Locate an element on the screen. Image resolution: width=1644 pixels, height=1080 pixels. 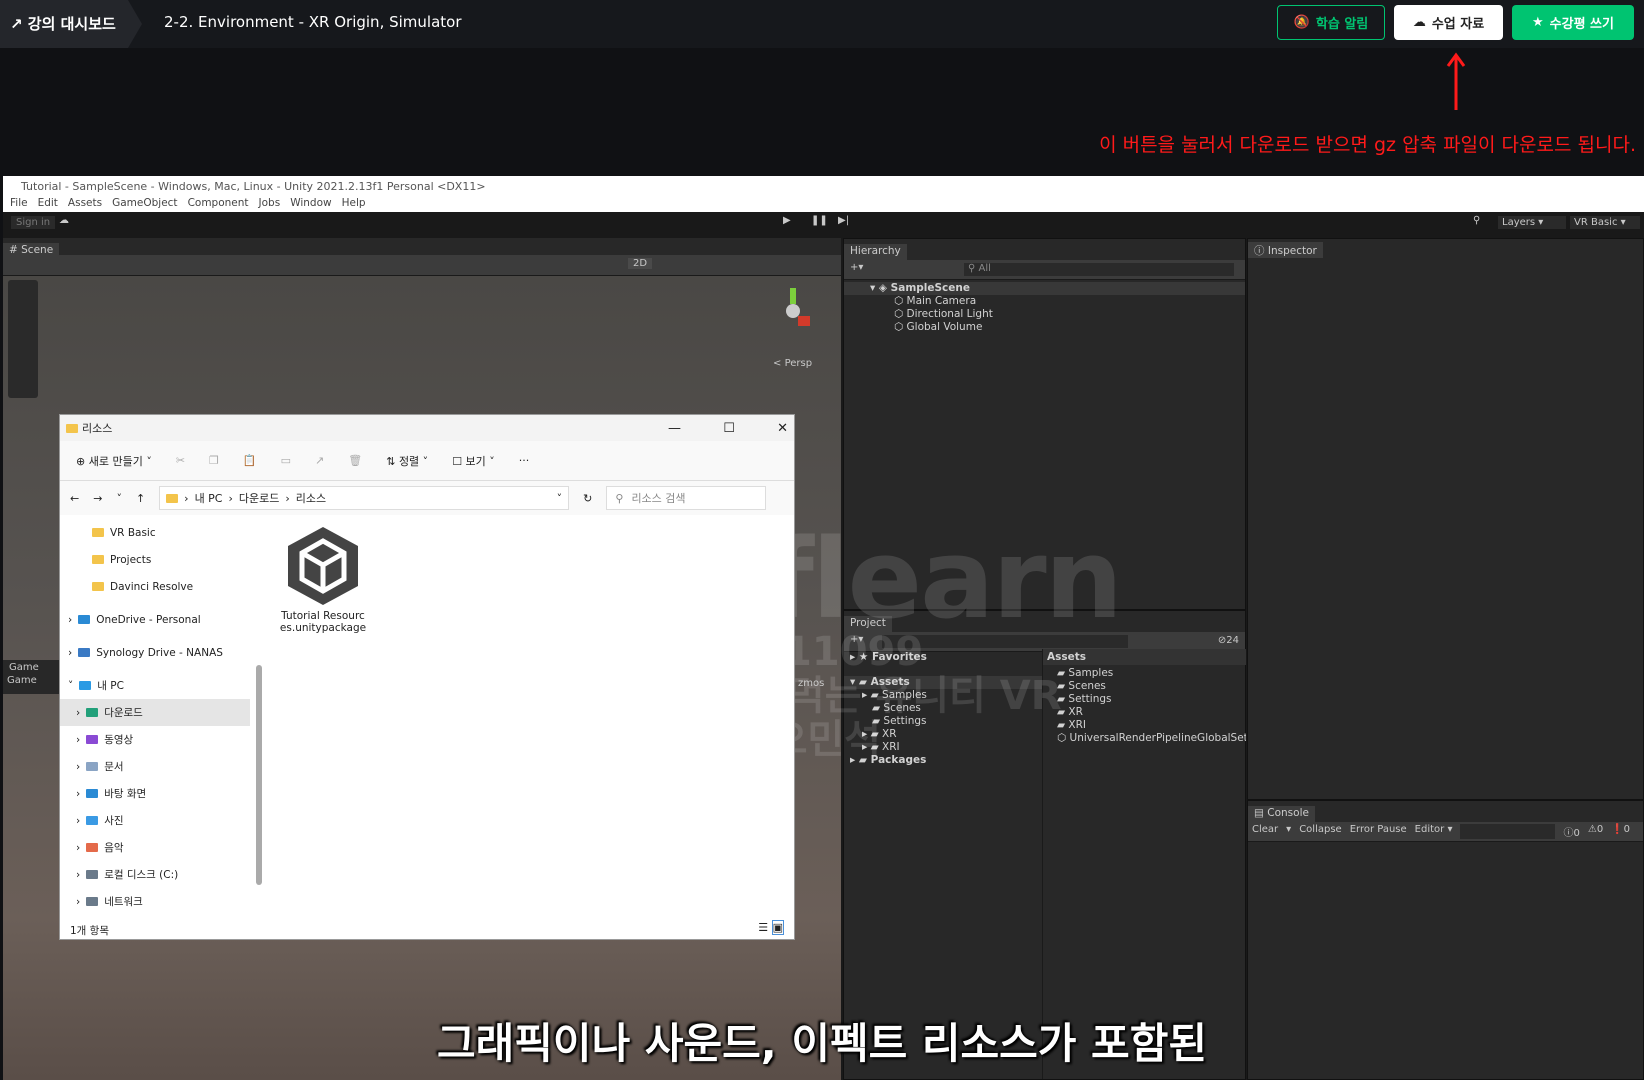
nav-item: › Synology Drive - NANAS is located at coordinates (155, 652).